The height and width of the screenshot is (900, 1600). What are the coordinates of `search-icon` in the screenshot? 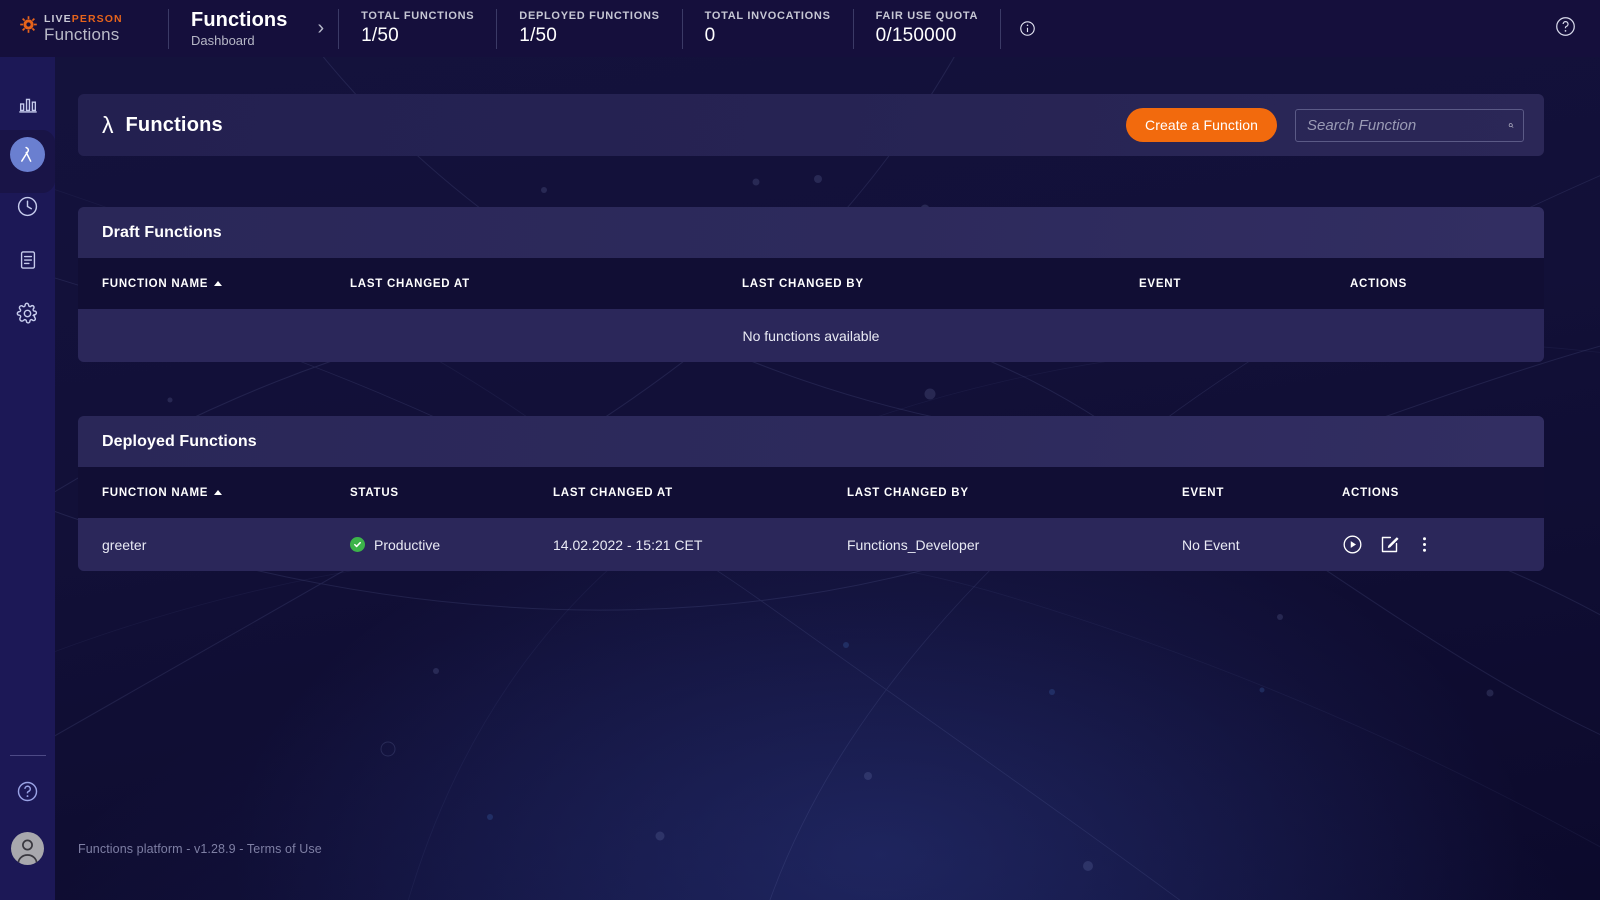 It's located at (1511, 125).